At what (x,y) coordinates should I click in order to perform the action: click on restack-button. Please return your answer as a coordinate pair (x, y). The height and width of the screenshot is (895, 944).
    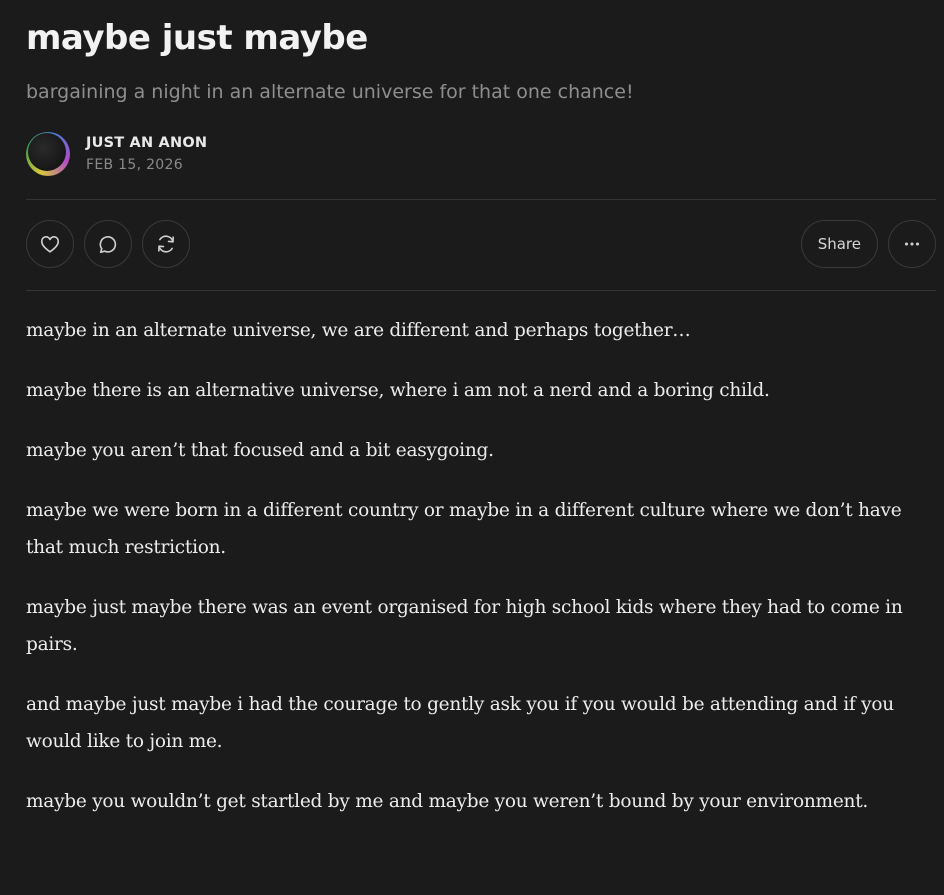
    Looking at the image, I should click on (166, 244).